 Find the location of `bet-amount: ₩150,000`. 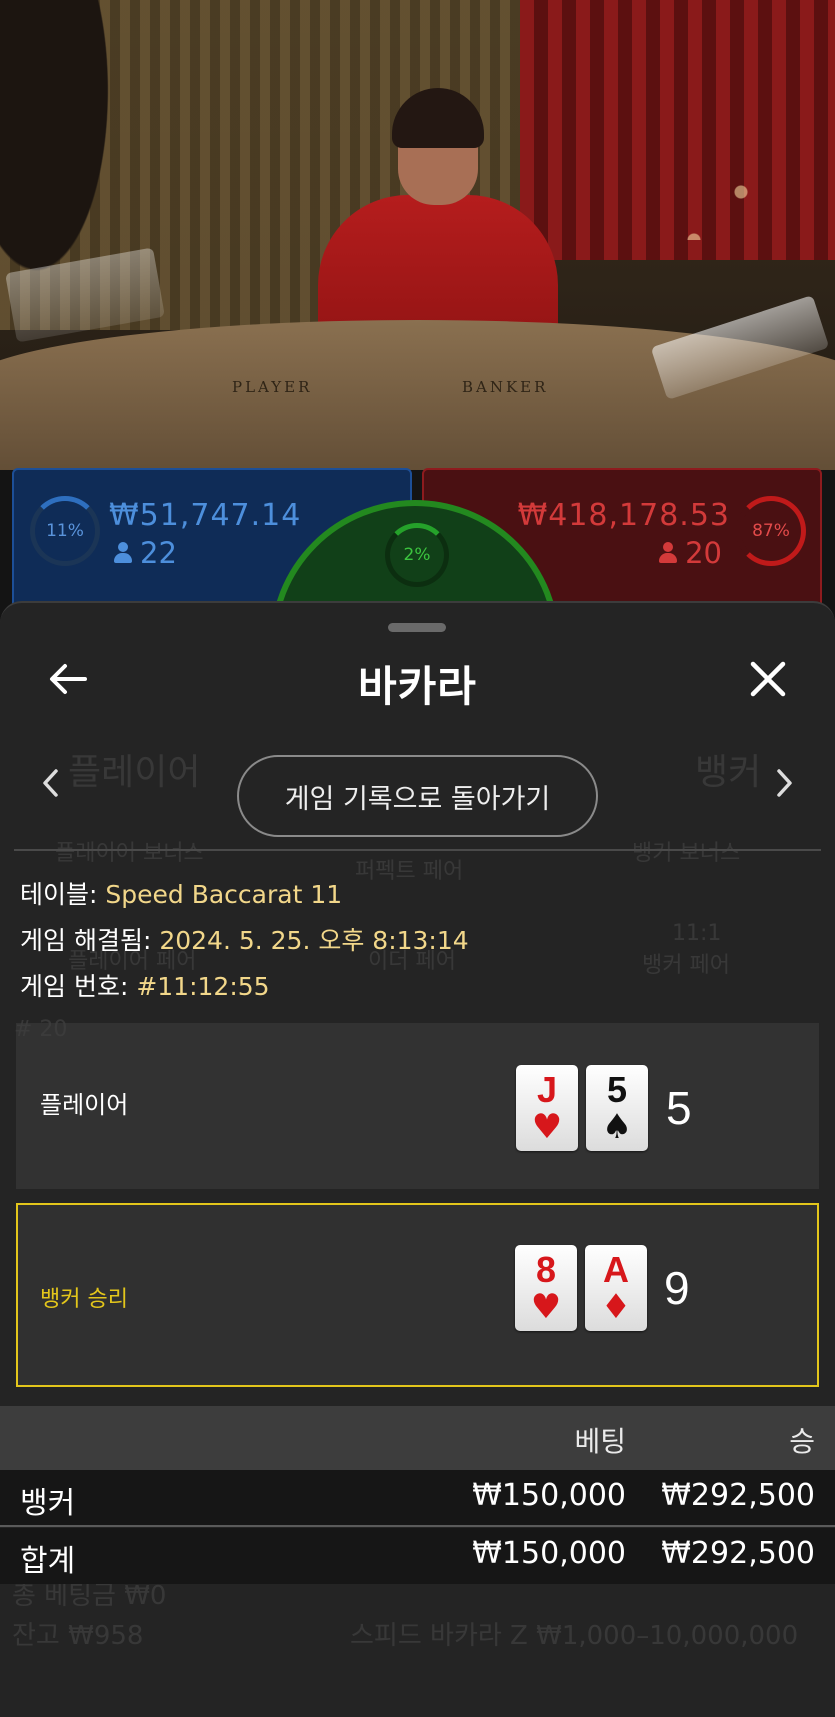

bet-amount: ₩150,000 is located at coordinates (549, 1495).